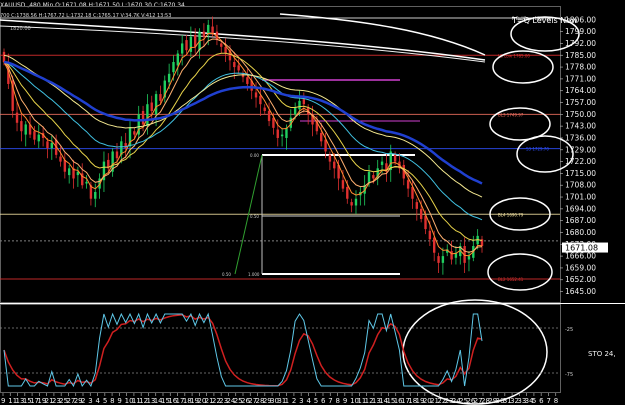 This screenshot has width=625, height=405. What do you see at coordinates (580, 90) in the screenshot?
I see `price-tick-label-6: 1764.00` at bounding box center [580, 90].